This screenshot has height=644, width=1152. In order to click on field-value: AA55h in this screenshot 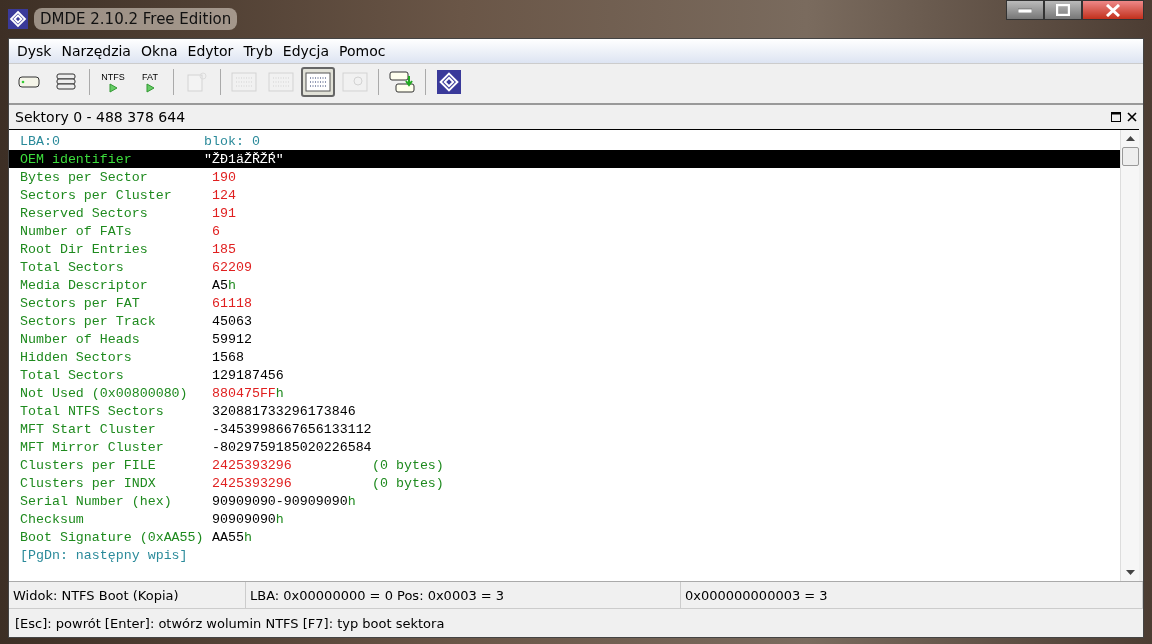, I will do `click(232, 537)`.